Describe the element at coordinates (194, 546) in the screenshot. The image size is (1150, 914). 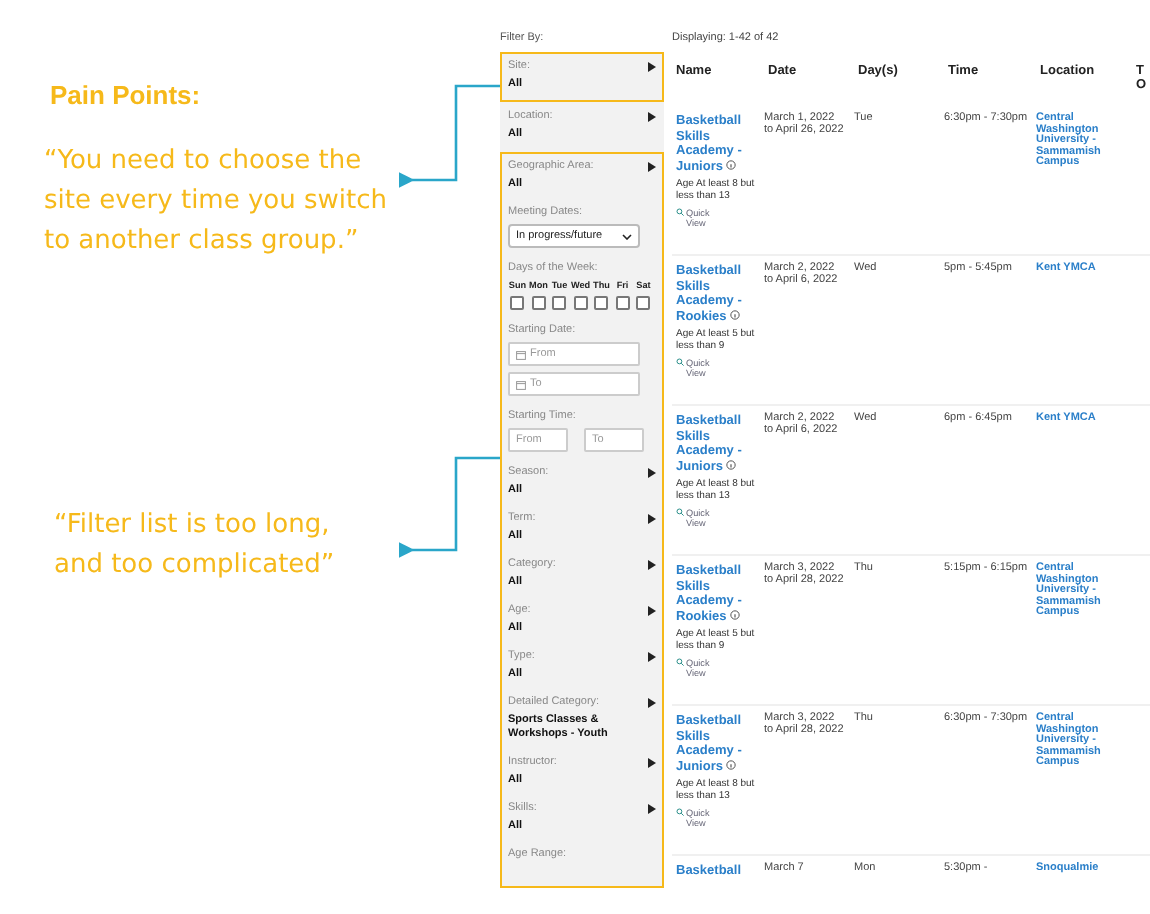
I see `annotation-quote: “Filter list is too long, and too complicated”` at that location.